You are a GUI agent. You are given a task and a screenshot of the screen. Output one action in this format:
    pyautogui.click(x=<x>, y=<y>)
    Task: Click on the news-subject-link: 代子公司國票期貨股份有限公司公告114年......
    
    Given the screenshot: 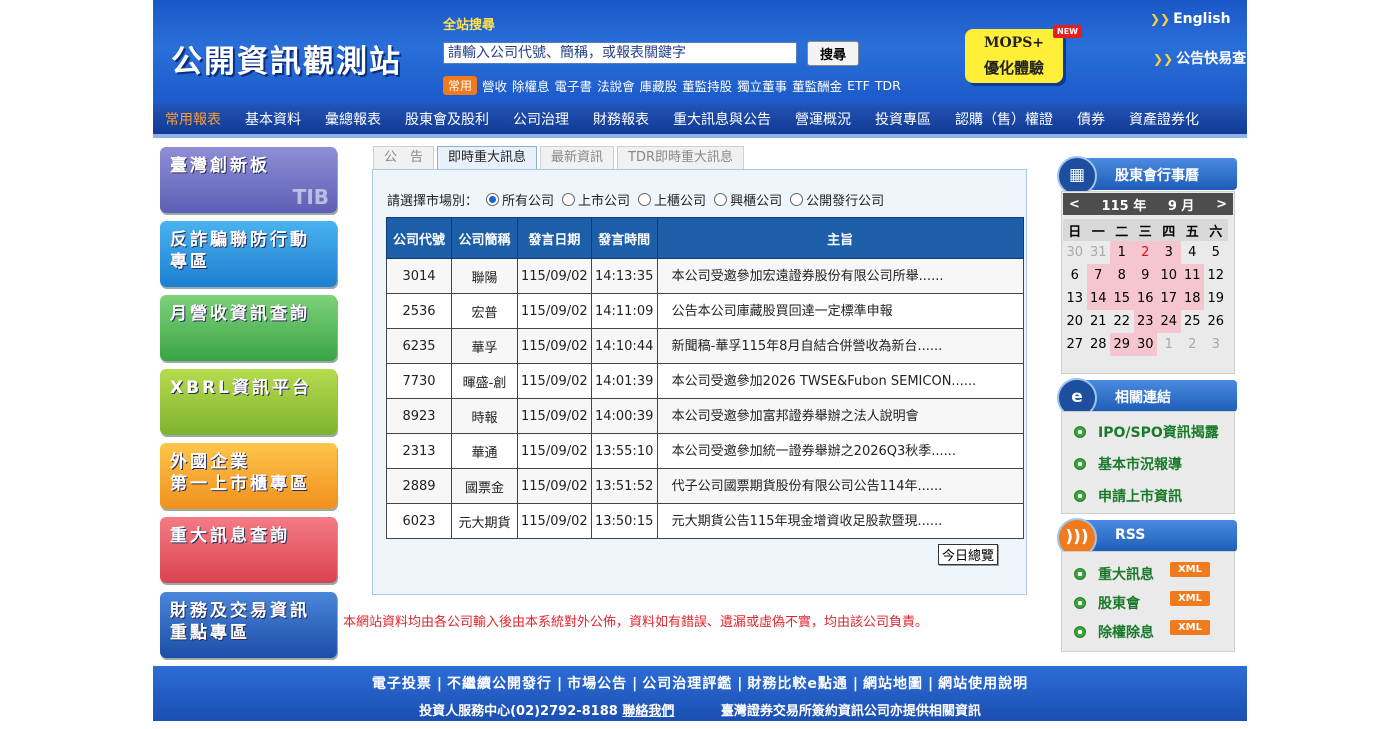 What is the action you would take?
    pyautogui.click(x=840, y=486)
    